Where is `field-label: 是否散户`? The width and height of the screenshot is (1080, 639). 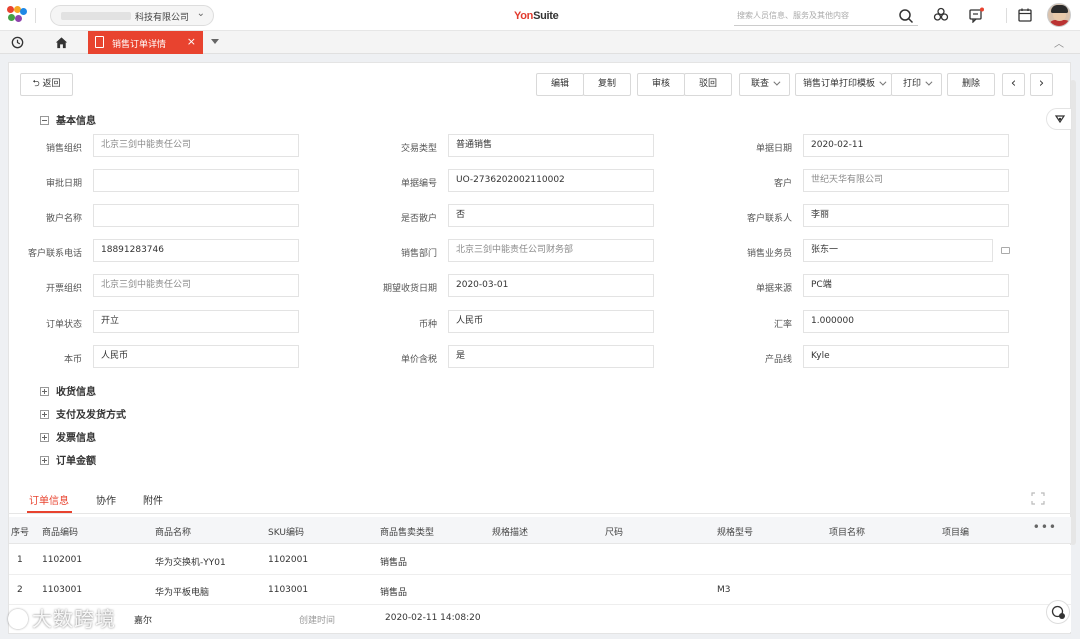 field-label: 是否散户 is located at coordinates (418, 219).